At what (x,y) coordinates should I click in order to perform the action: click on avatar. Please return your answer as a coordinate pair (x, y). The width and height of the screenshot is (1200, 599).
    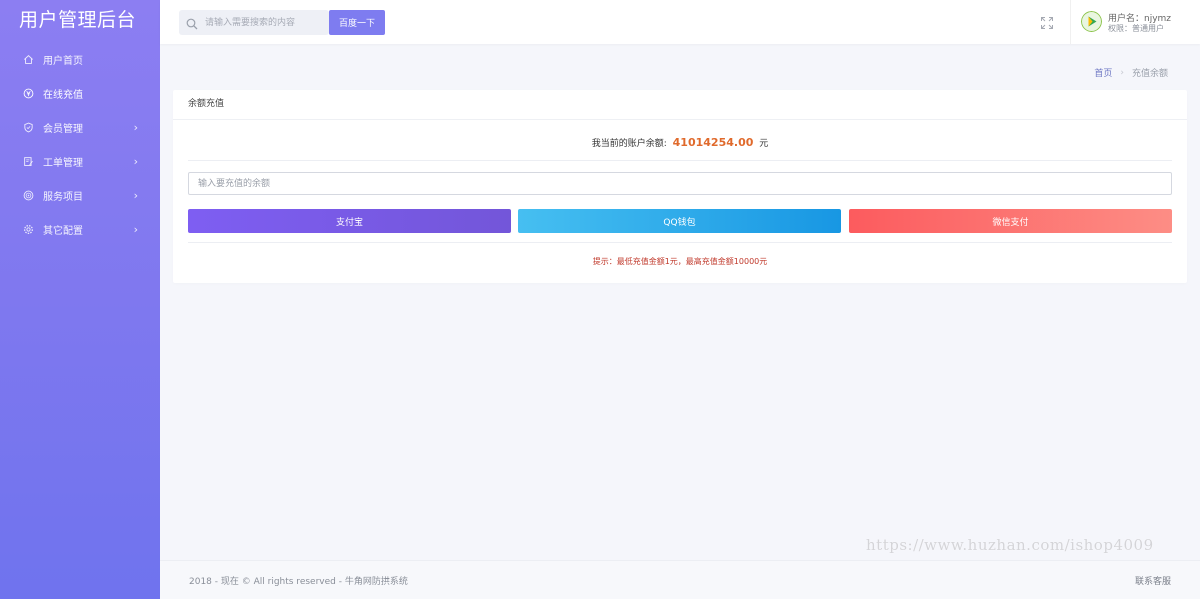
    Looking at the image, I should click on (1091, 21).